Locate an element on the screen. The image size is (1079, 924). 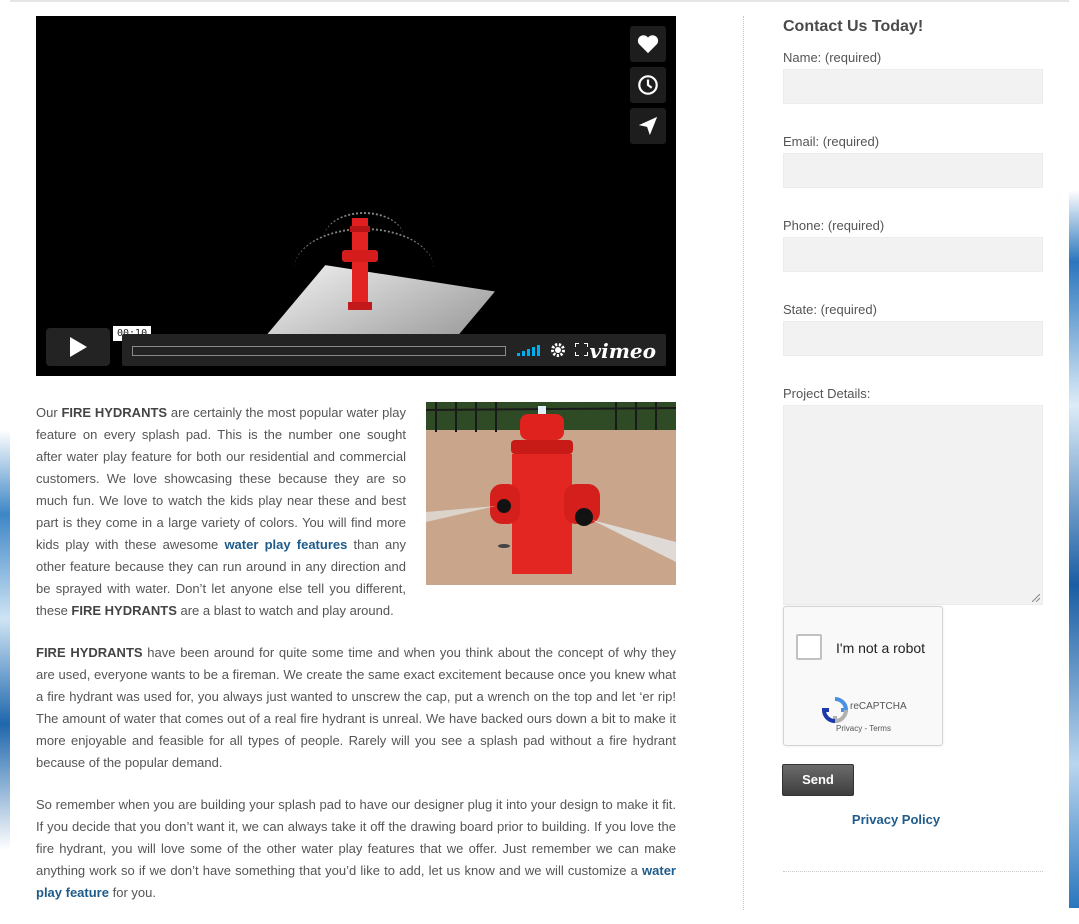
settings-gear-icon is located at coordinates (558, 350).